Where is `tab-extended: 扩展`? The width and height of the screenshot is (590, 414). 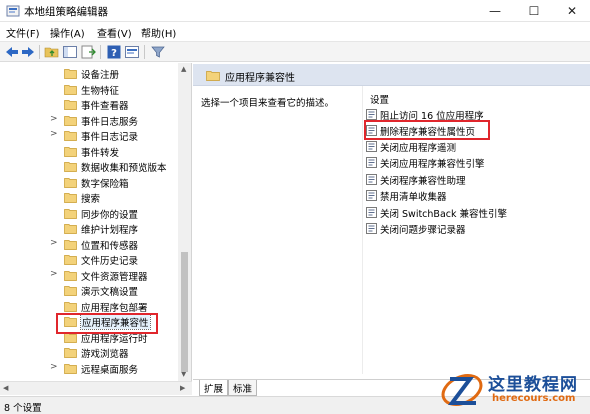 tab-extended: 扩展 is located at coordinates (214, 388).